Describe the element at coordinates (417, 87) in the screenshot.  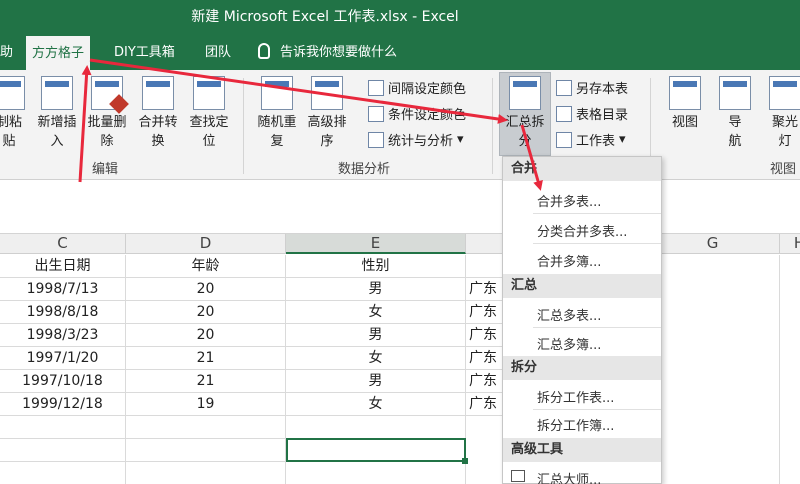
I see `interval-color-button: 间隔设定颜色` at that location.